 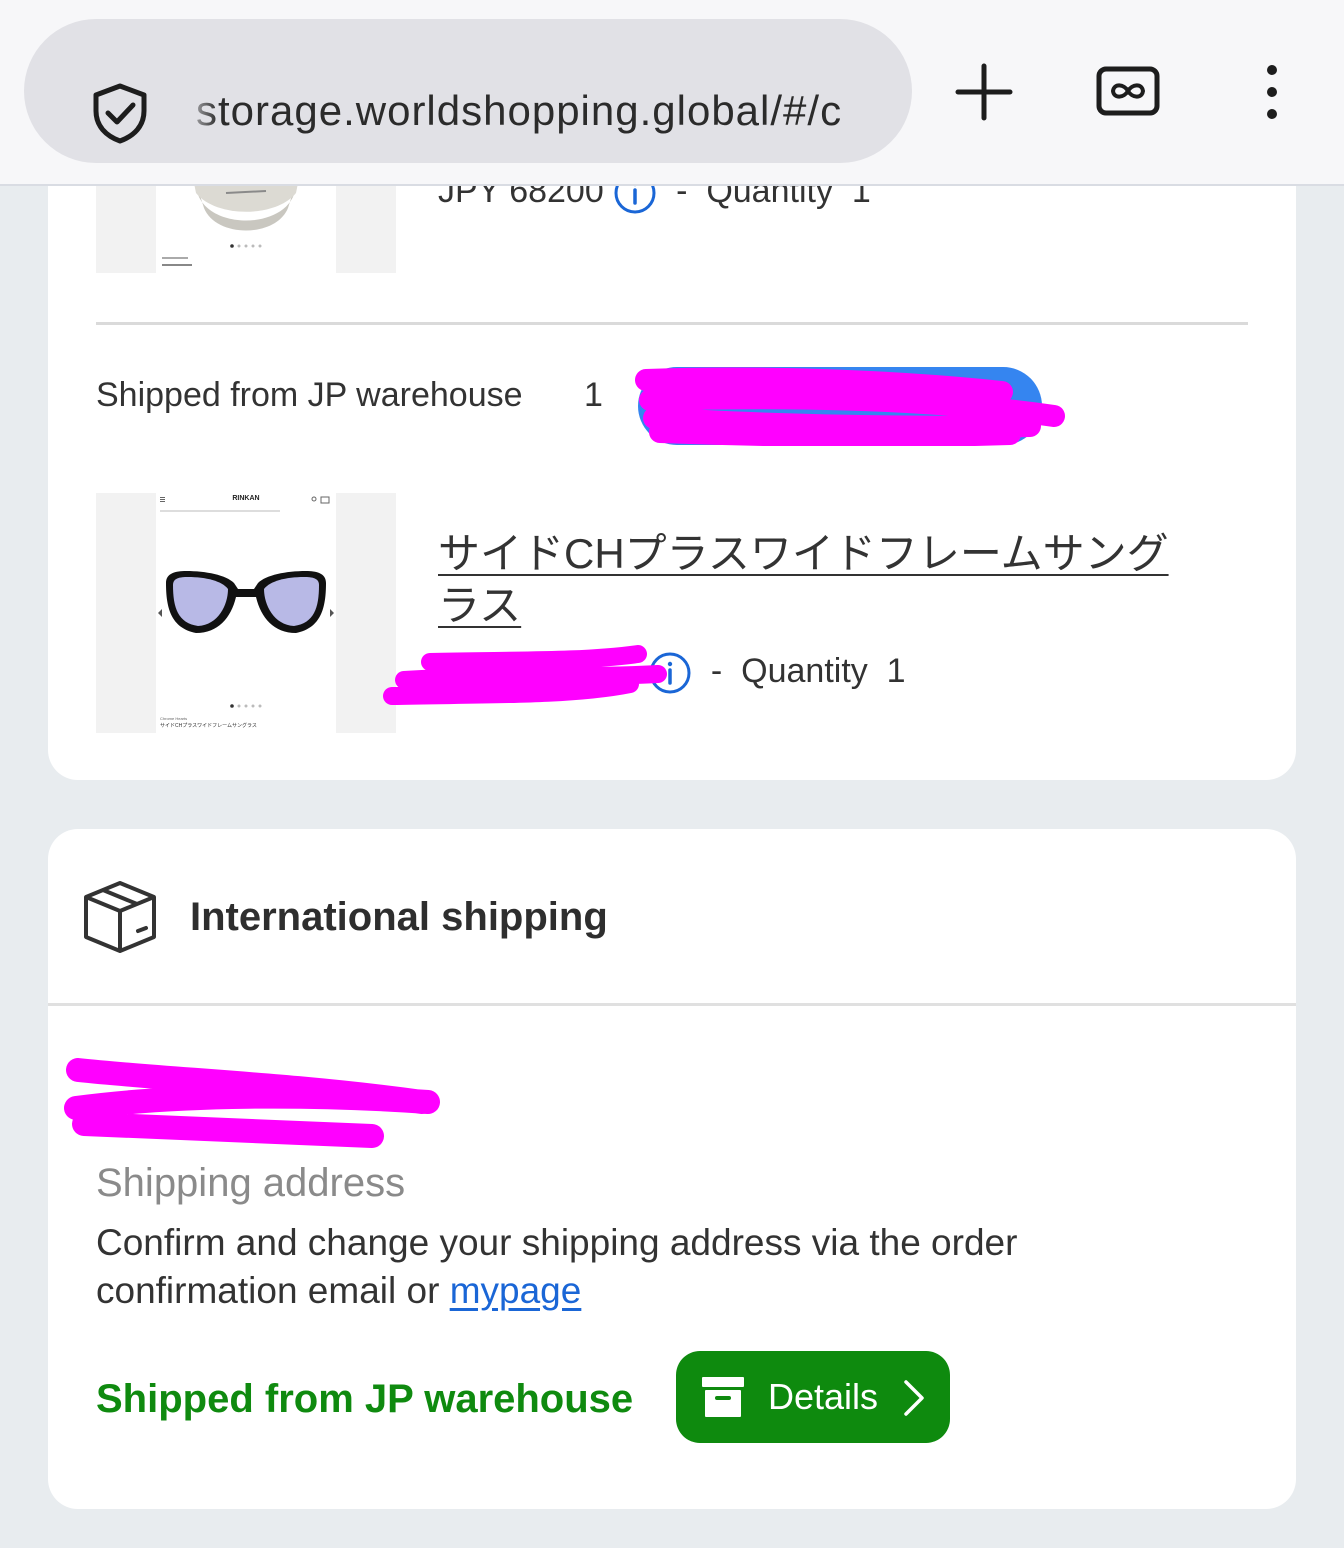 What do you see at coordinates (804, 671) in the screenshot?
I see `quantity-label: Quantity` at bounding box center [804, 671].